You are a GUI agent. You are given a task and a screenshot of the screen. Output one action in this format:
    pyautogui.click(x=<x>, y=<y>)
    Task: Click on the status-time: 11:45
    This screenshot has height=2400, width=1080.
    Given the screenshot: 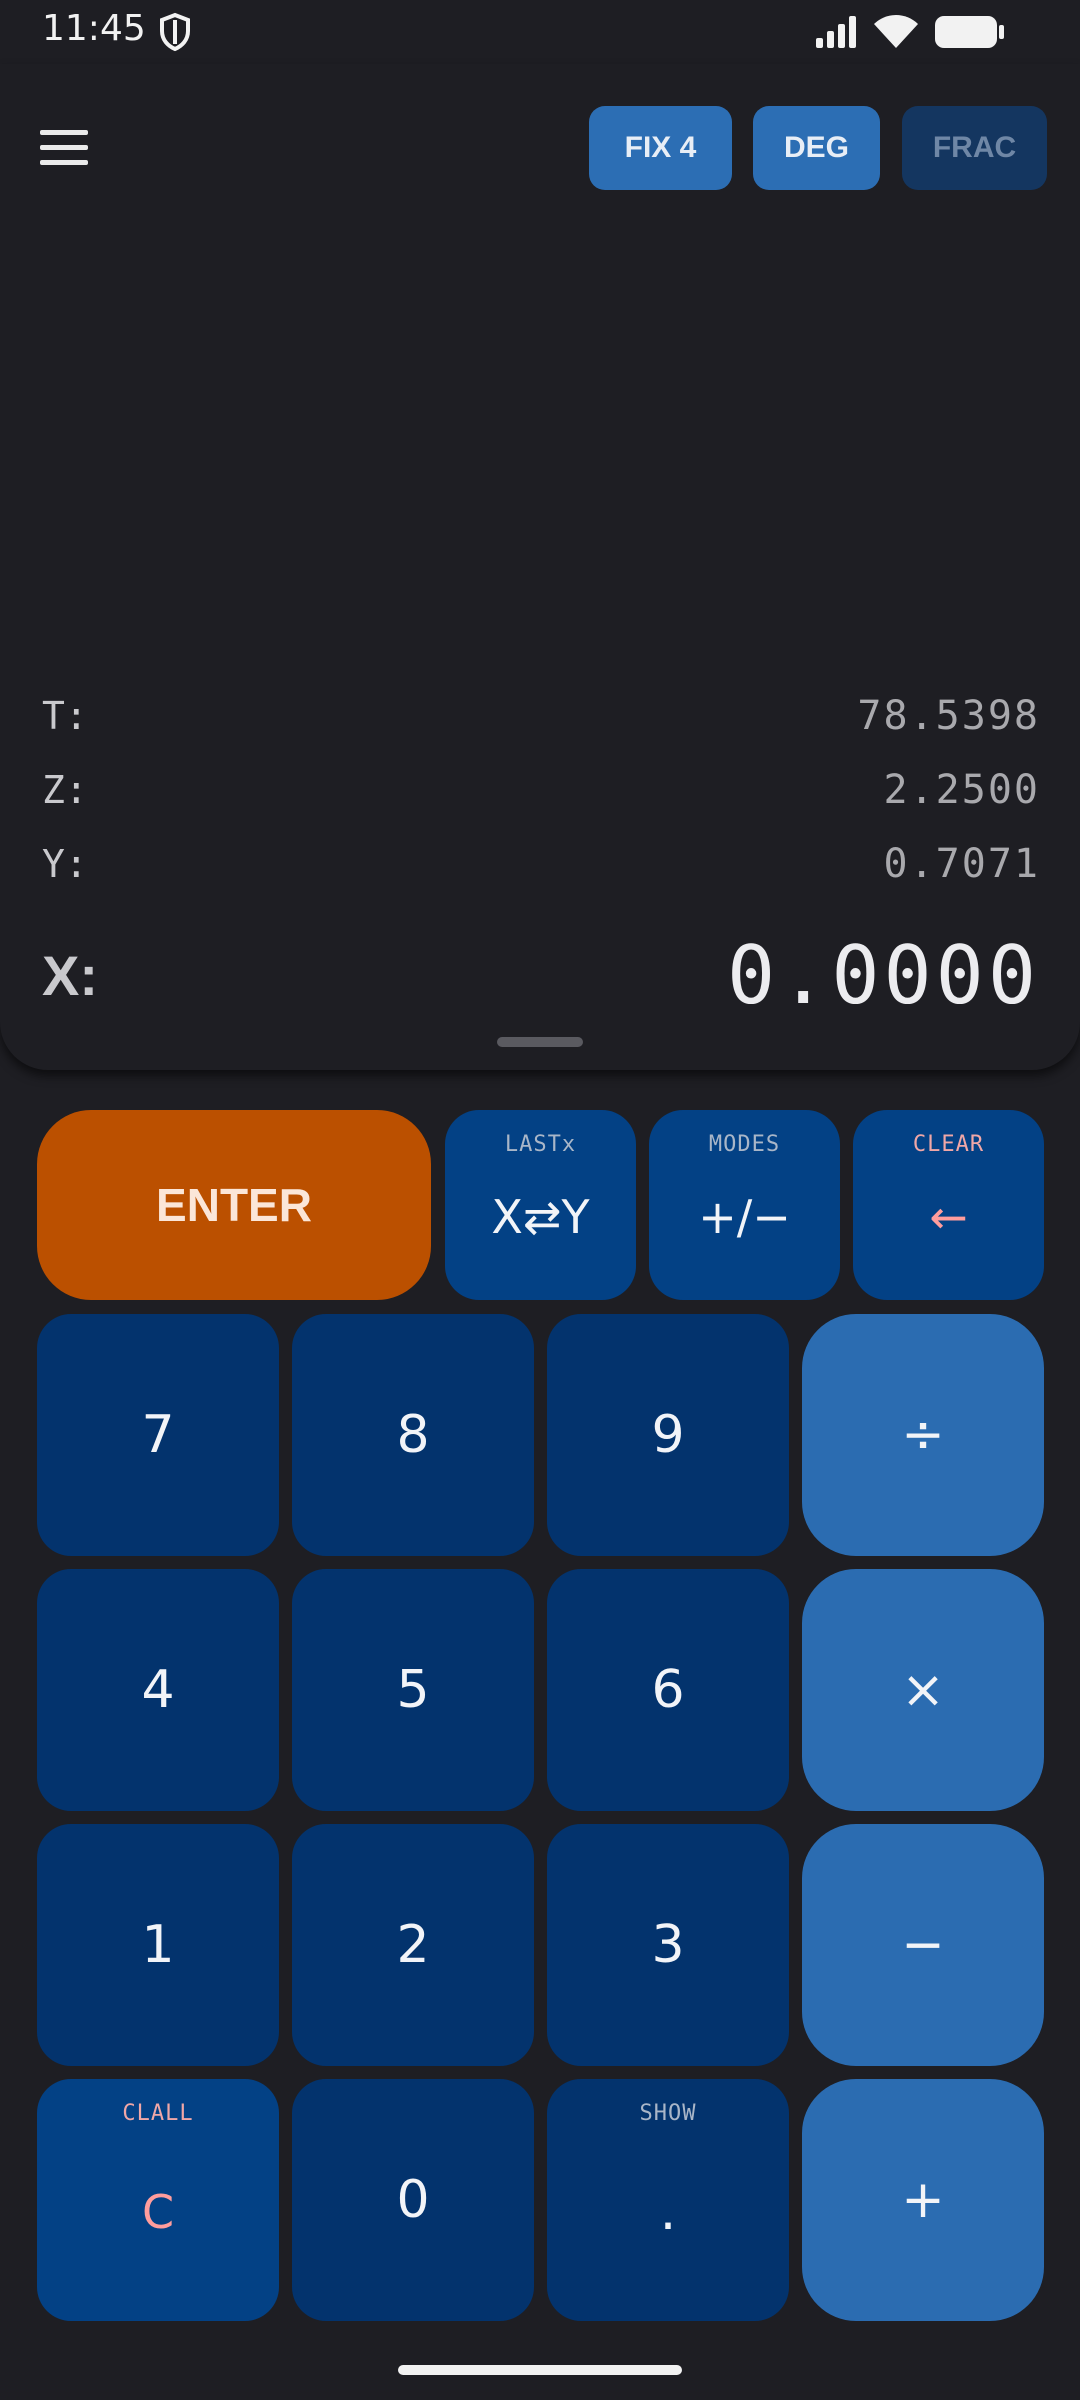 What is the action you would take?
    pyautogui.click(x=94, y=28)
    